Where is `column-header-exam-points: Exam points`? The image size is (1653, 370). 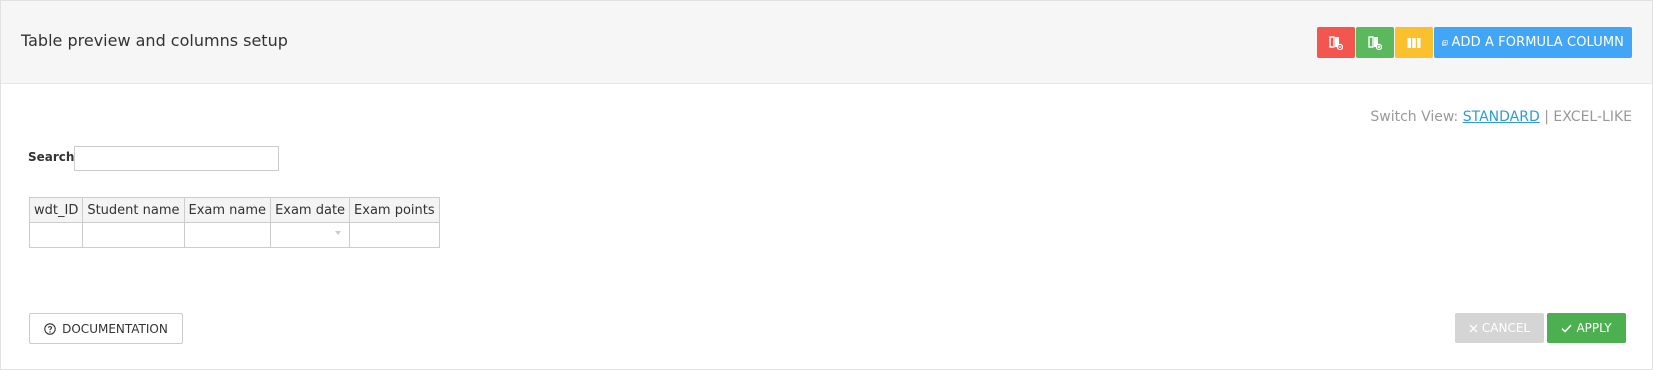 column-header-exam-points: Exam points is located at coordinates (394, 210).